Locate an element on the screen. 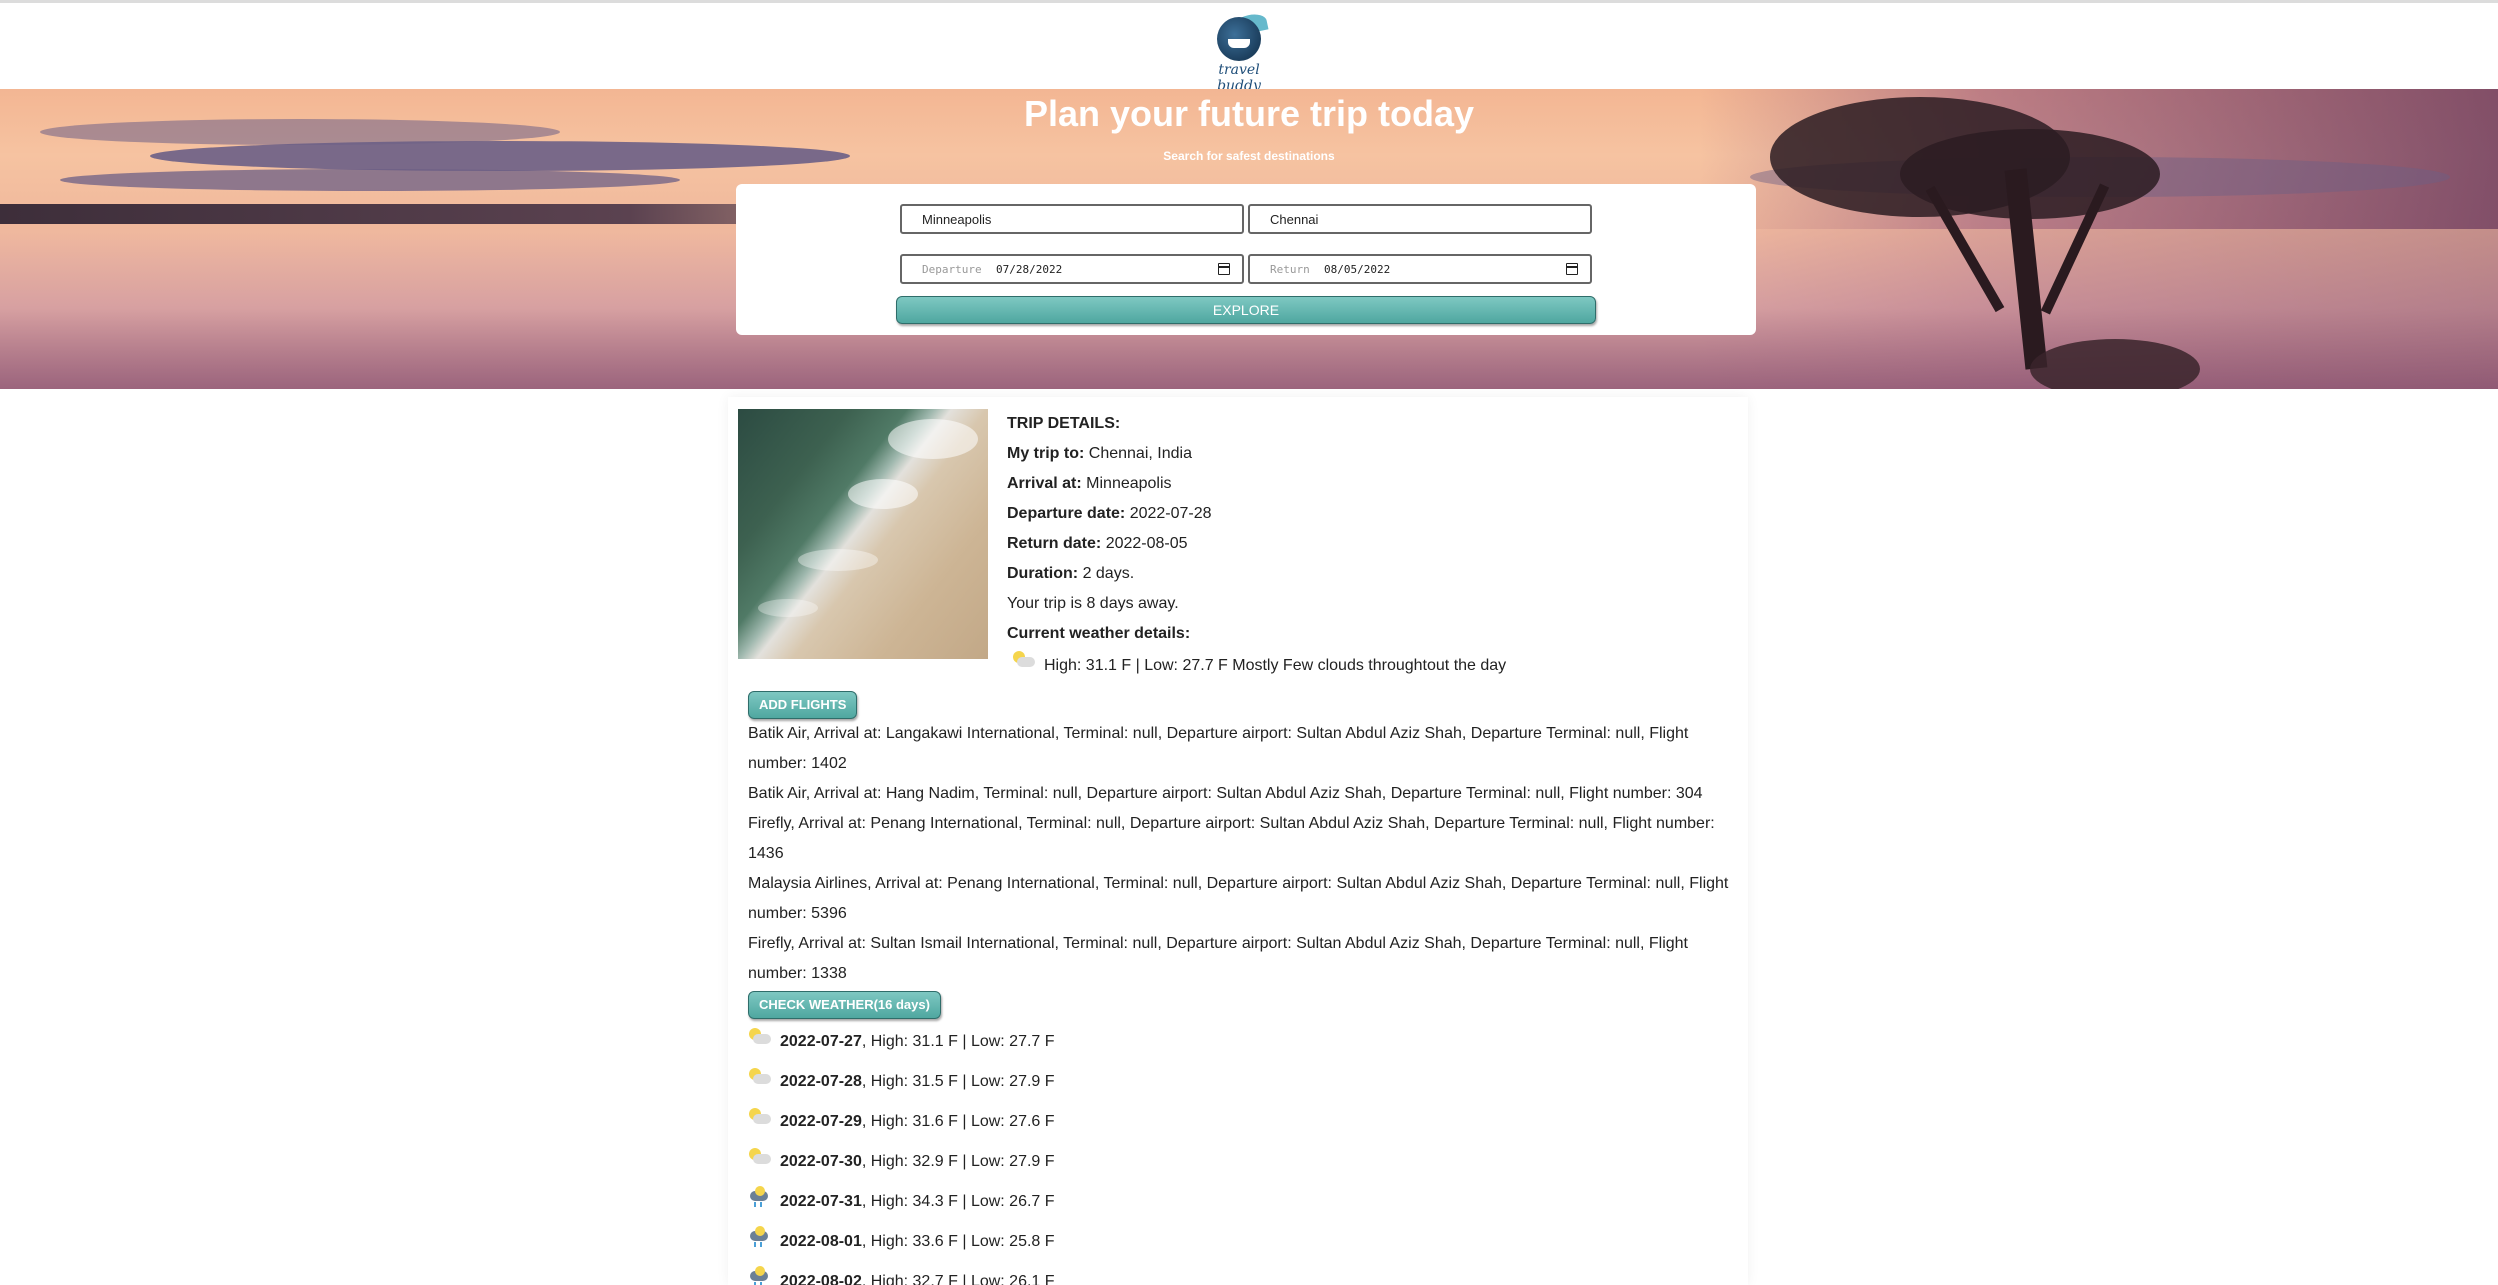  departure-date-input: Departure 07/28/2022 is located at coordinates (1072, 269).